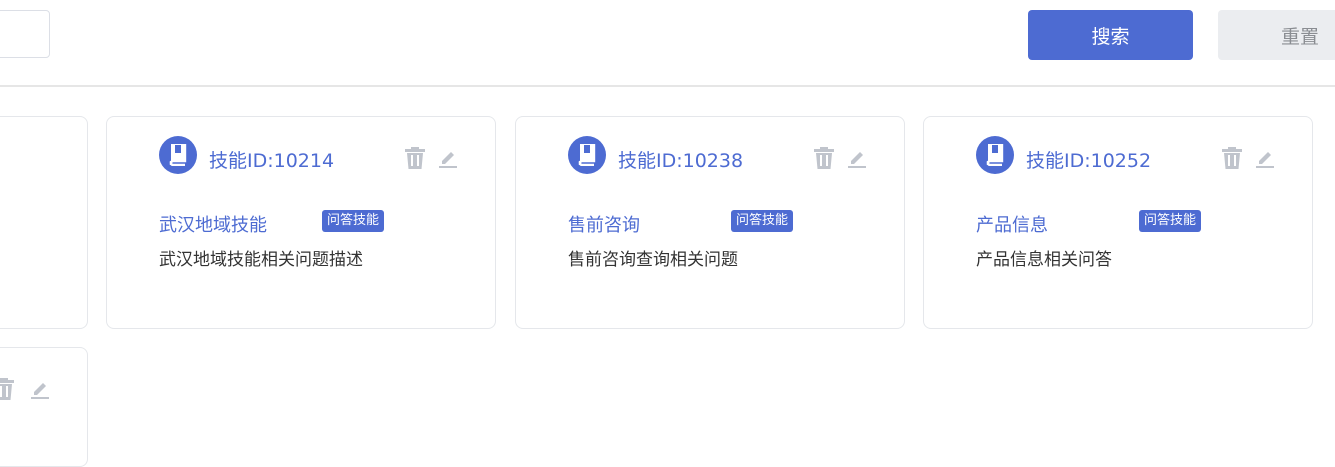 This screenshot has width=1335, height=467. What do you see at coordinates (653, 260) in the screenshot?
I see `skill-description: 售前咨询查询相关问题` at bounding box center [653, 260].